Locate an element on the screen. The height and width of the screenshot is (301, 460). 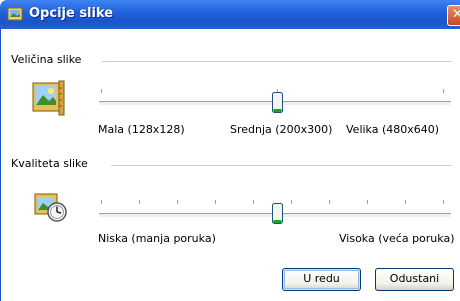
size-slider-thumb is located at coordinates (277, 102).